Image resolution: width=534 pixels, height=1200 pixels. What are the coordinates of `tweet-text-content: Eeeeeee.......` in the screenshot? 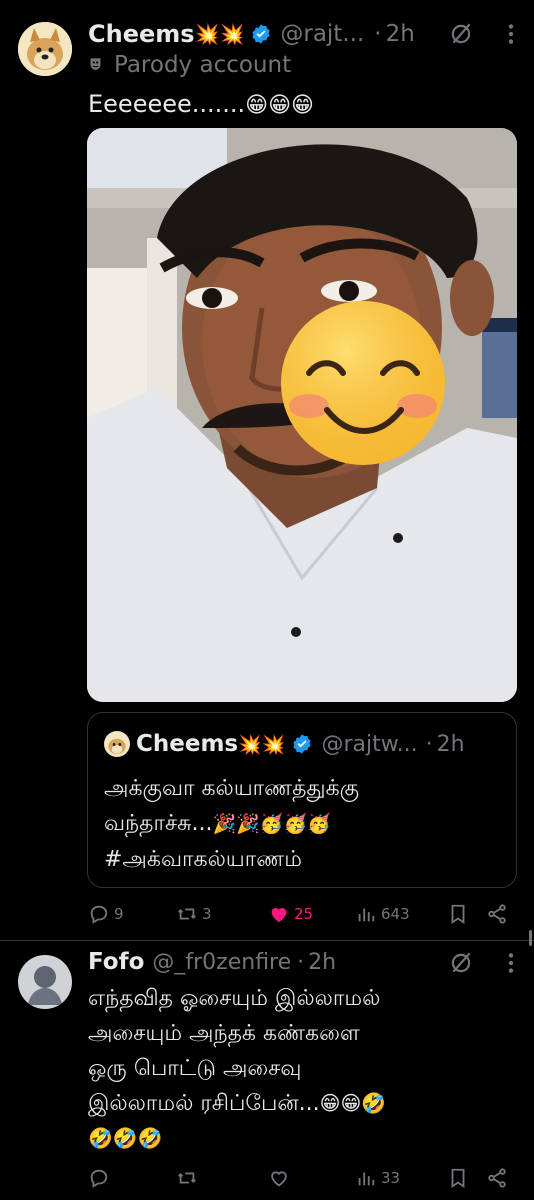 It's located at (167, 104).